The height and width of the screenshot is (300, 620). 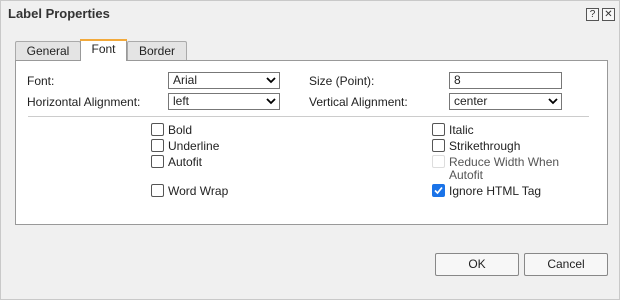 I want to click on bold-label: Bold, so click(x=180, y=130).